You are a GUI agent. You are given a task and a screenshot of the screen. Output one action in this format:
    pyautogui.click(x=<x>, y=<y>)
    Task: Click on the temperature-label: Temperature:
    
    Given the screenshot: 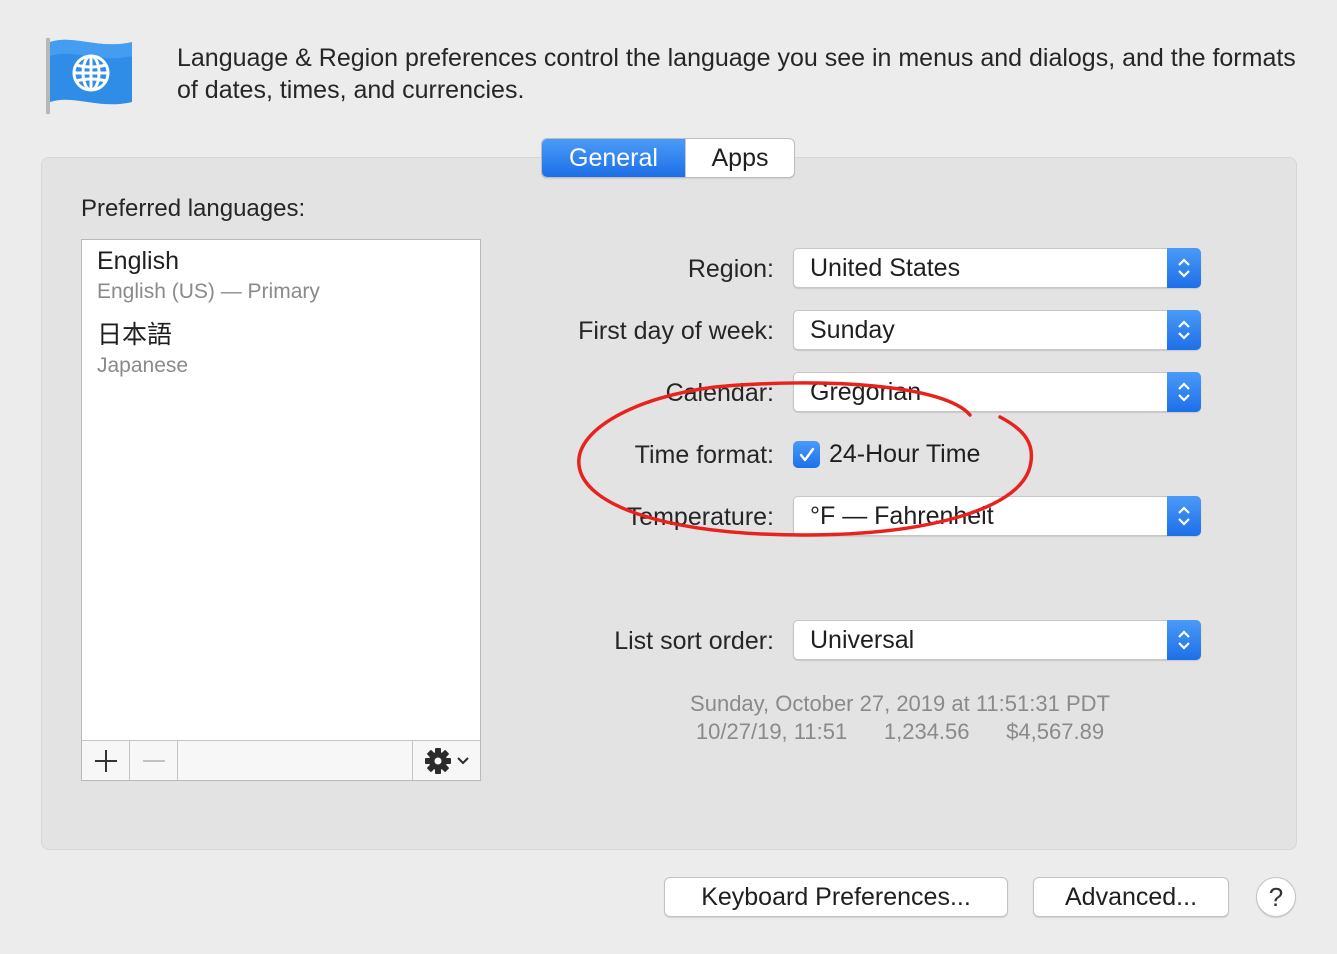 What is the action you would take?
    pyautogui.click(x=700, y=517)
    